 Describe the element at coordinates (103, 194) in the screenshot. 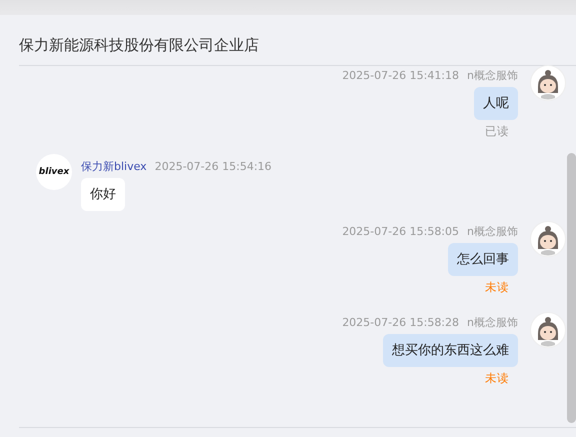

I see `message-bubble: 你好` at that location.